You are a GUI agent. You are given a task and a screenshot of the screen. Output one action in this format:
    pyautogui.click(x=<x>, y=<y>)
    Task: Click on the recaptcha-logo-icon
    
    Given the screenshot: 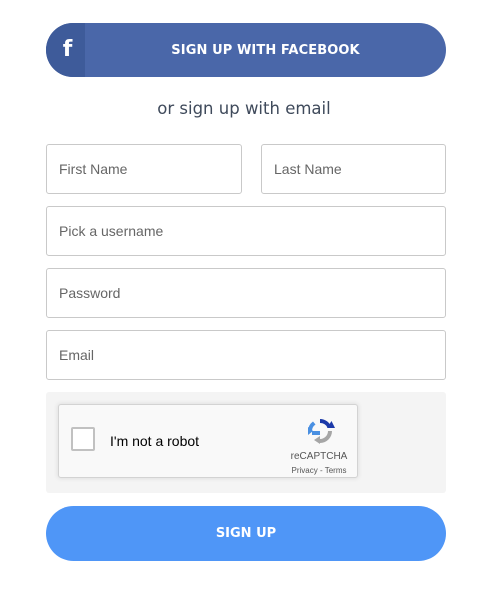 What is the action you would take?
    pyautogui.click(x=321, y=431)
    